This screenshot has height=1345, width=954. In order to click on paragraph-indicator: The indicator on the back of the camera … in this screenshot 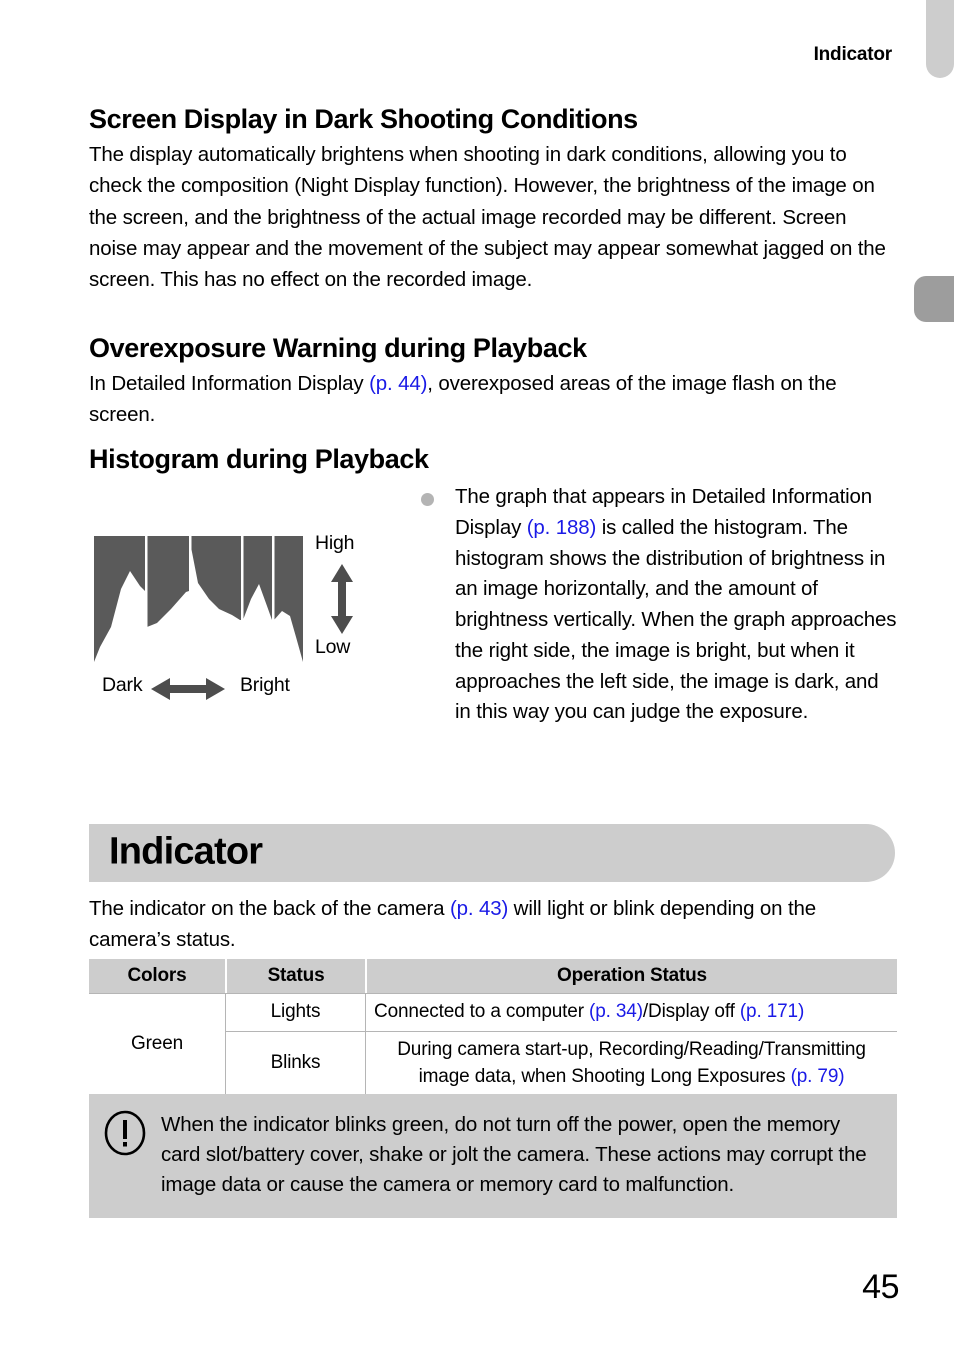, I will do `click(494, 925)`.